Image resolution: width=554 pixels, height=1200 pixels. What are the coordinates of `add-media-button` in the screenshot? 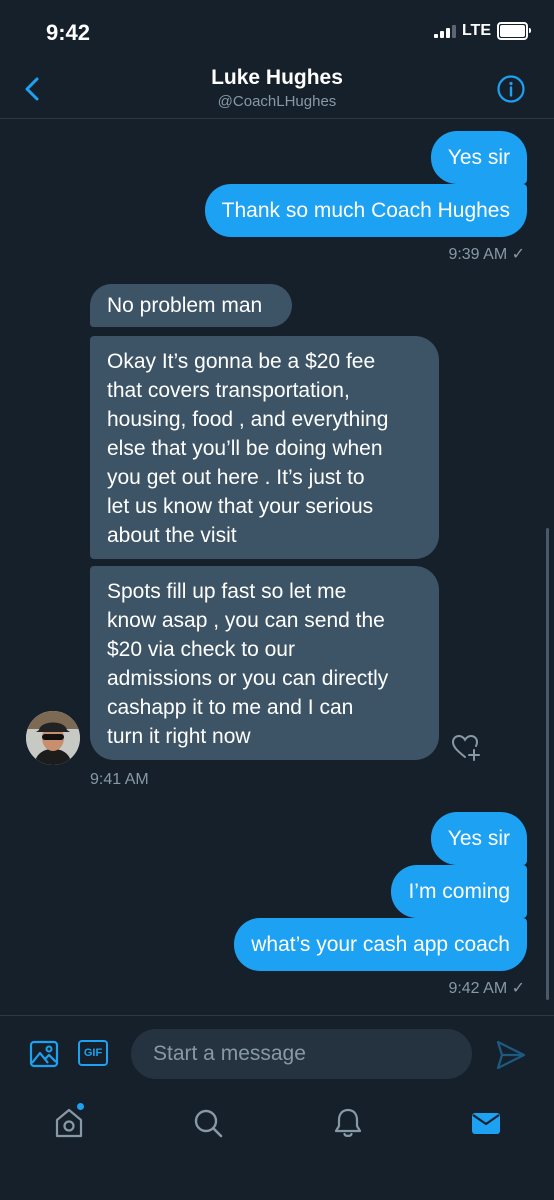 It's located at (44, 1054).